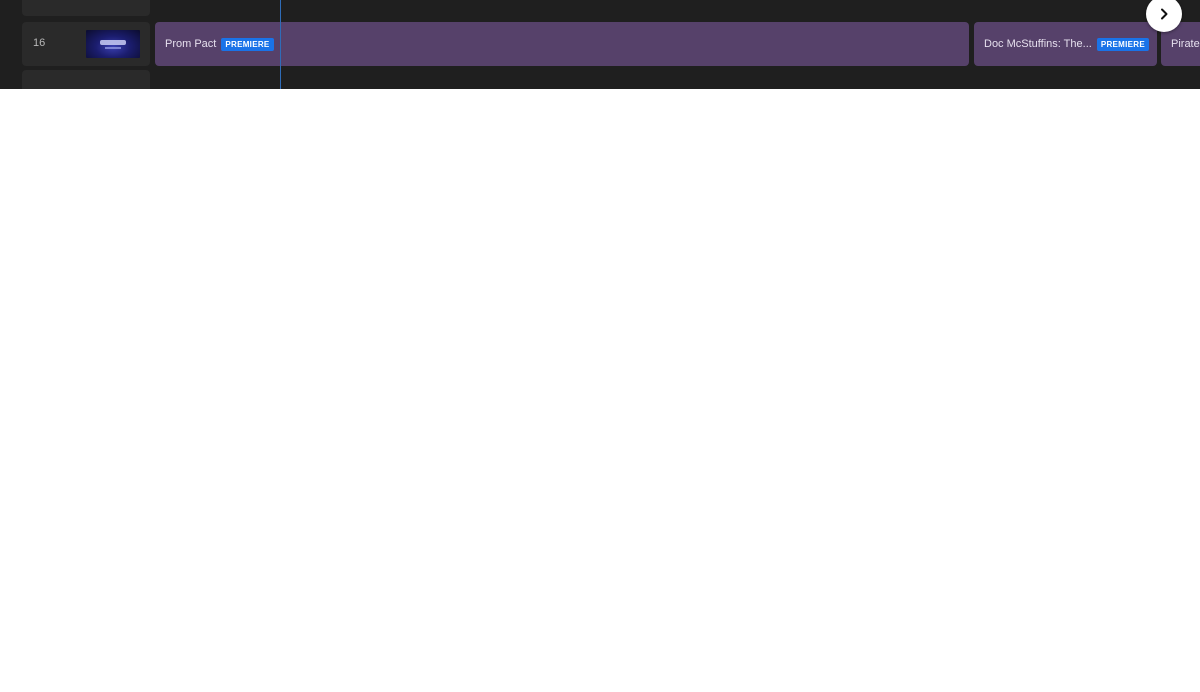 The image size is (1200, 692). I want to click on channel-logo-icon, so click(113, 44).